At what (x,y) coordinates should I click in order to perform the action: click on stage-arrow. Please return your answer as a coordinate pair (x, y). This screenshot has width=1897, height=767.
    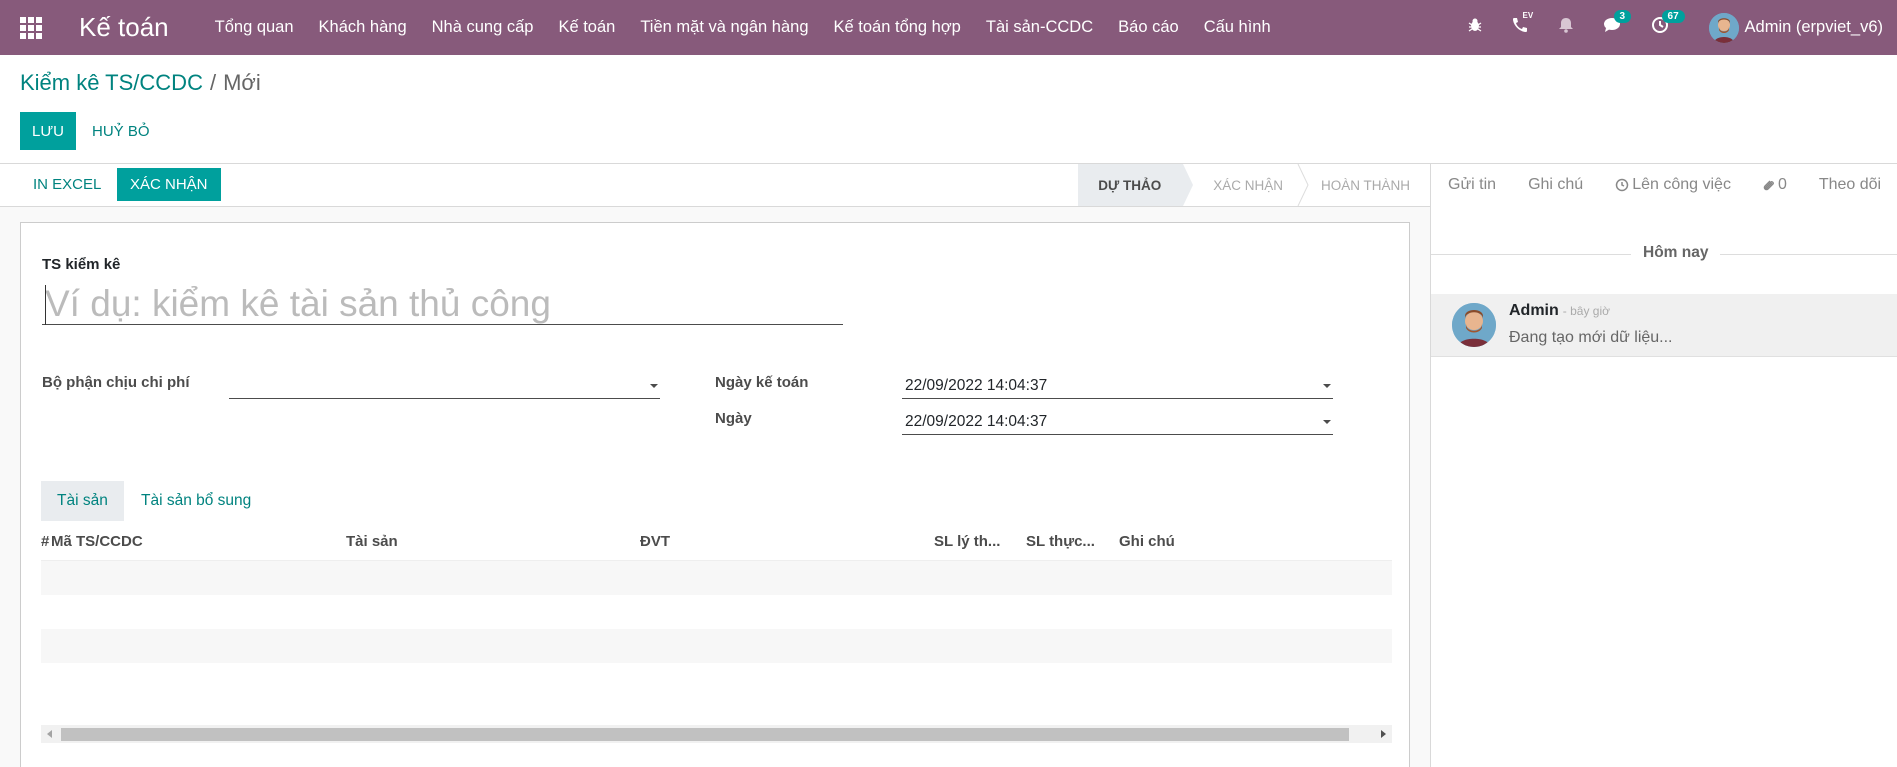
    Looking at the image, I should click on (1188, 185).